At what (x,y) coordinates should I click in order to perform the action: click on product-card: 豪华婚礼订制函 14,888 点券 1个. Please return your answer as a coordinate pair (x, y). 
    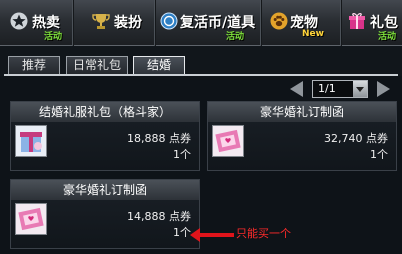
    Looking at the image, I should click on (105, 214).